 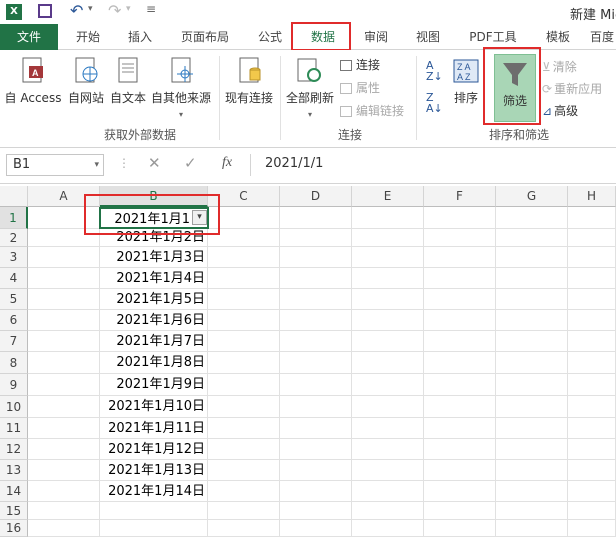 I want to click on cell-value: 2021年1月6日, so click(x=154, y=320).